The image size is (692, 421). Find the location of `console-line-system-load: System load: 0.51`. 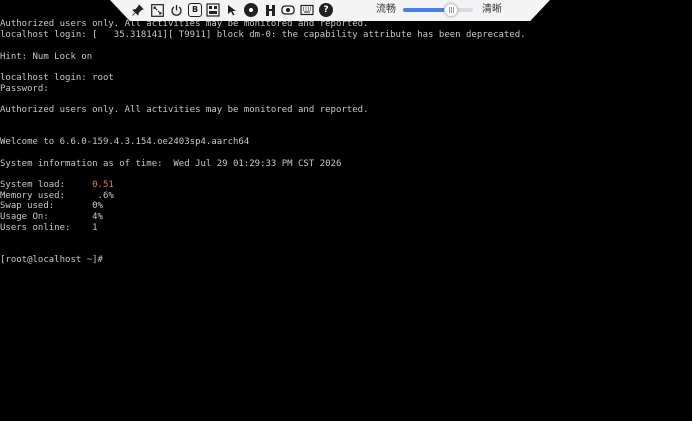

console-line-system-load: System load: 0.51 is located at coordinates (57, 185).